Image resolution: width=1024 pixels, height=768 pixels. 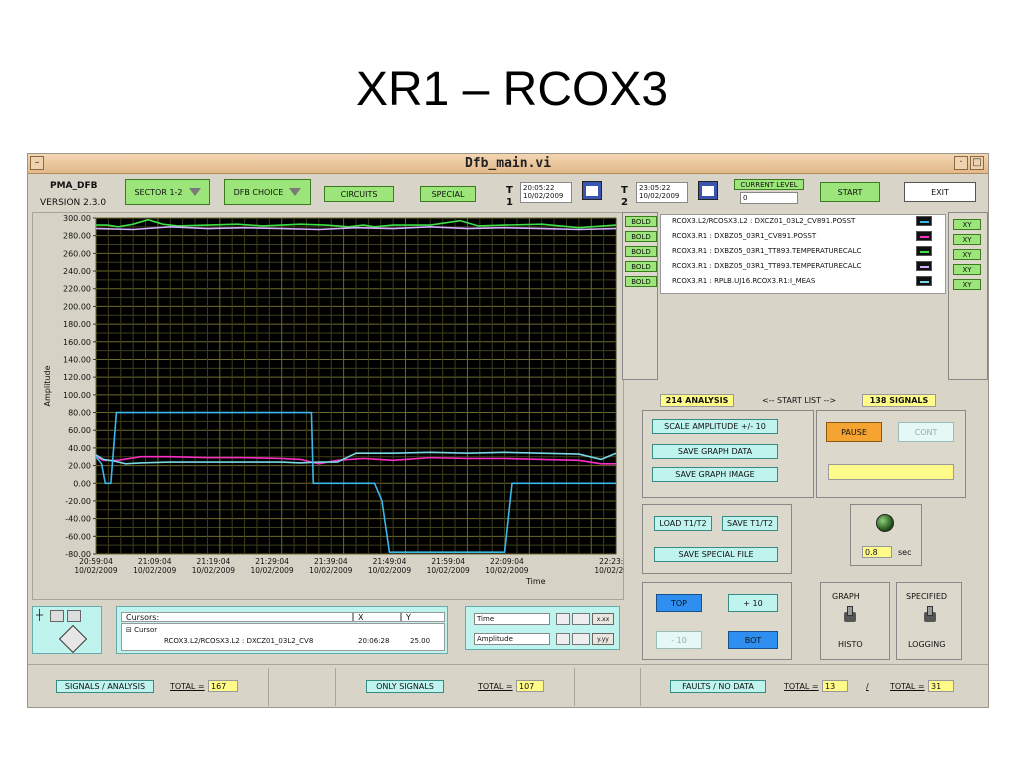 I want to click on graph-histo-toggle-icon, so click(x=850, y=615).